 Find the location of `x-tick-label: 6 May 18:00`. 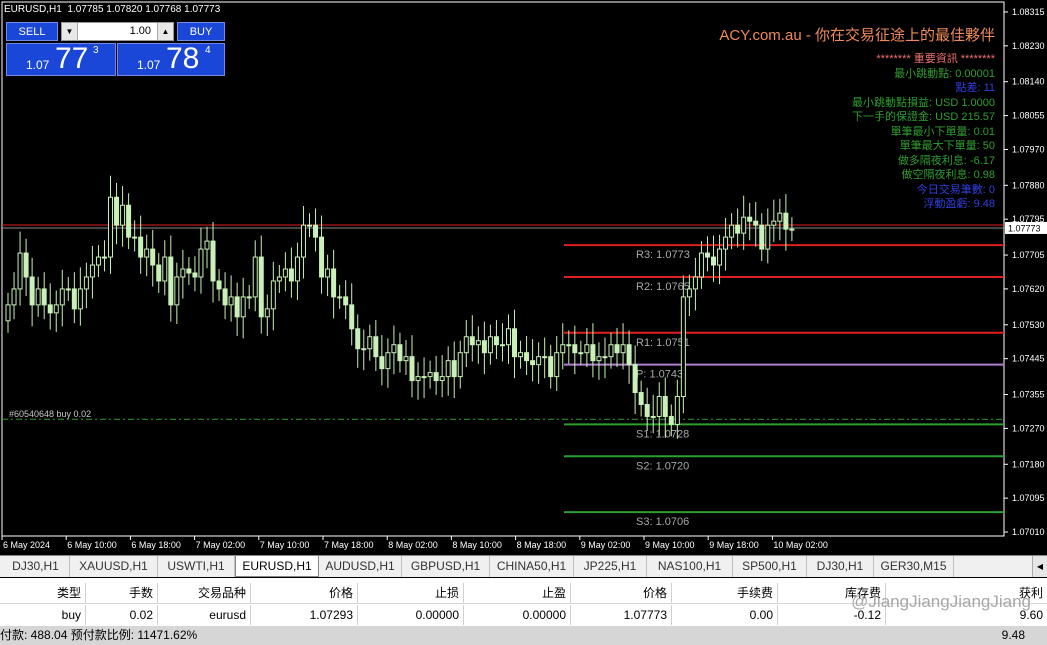

x-tick-label: 6 May 18:00 is located at coordinates (156, 545).